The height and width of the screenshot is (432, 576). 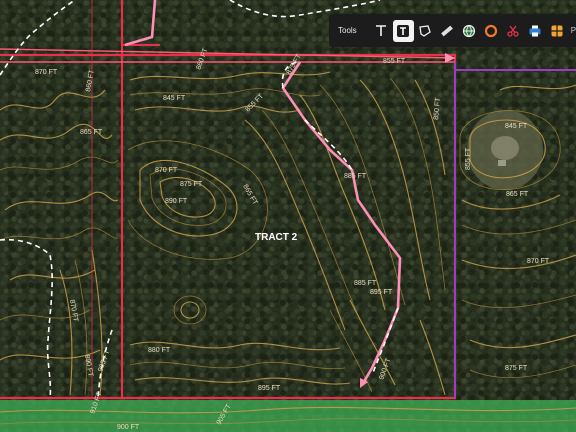 I want to click on text-icon, so click(x=381, y=30).